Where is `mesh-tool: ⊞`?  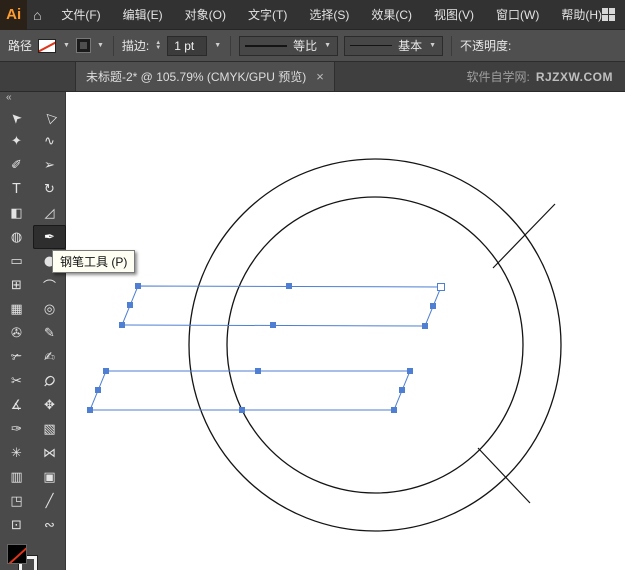 mesh-tool: ⊞ is located at coordinates (16, 285).